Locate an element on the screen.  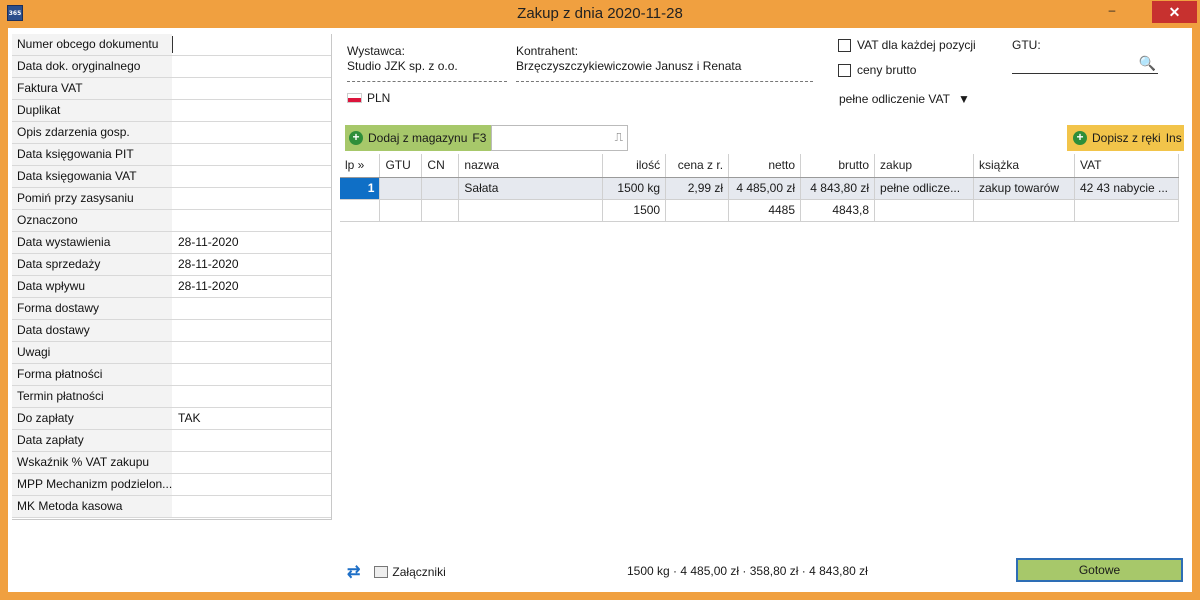
column-header-name: nazwa is located at coordinates (531, 166).